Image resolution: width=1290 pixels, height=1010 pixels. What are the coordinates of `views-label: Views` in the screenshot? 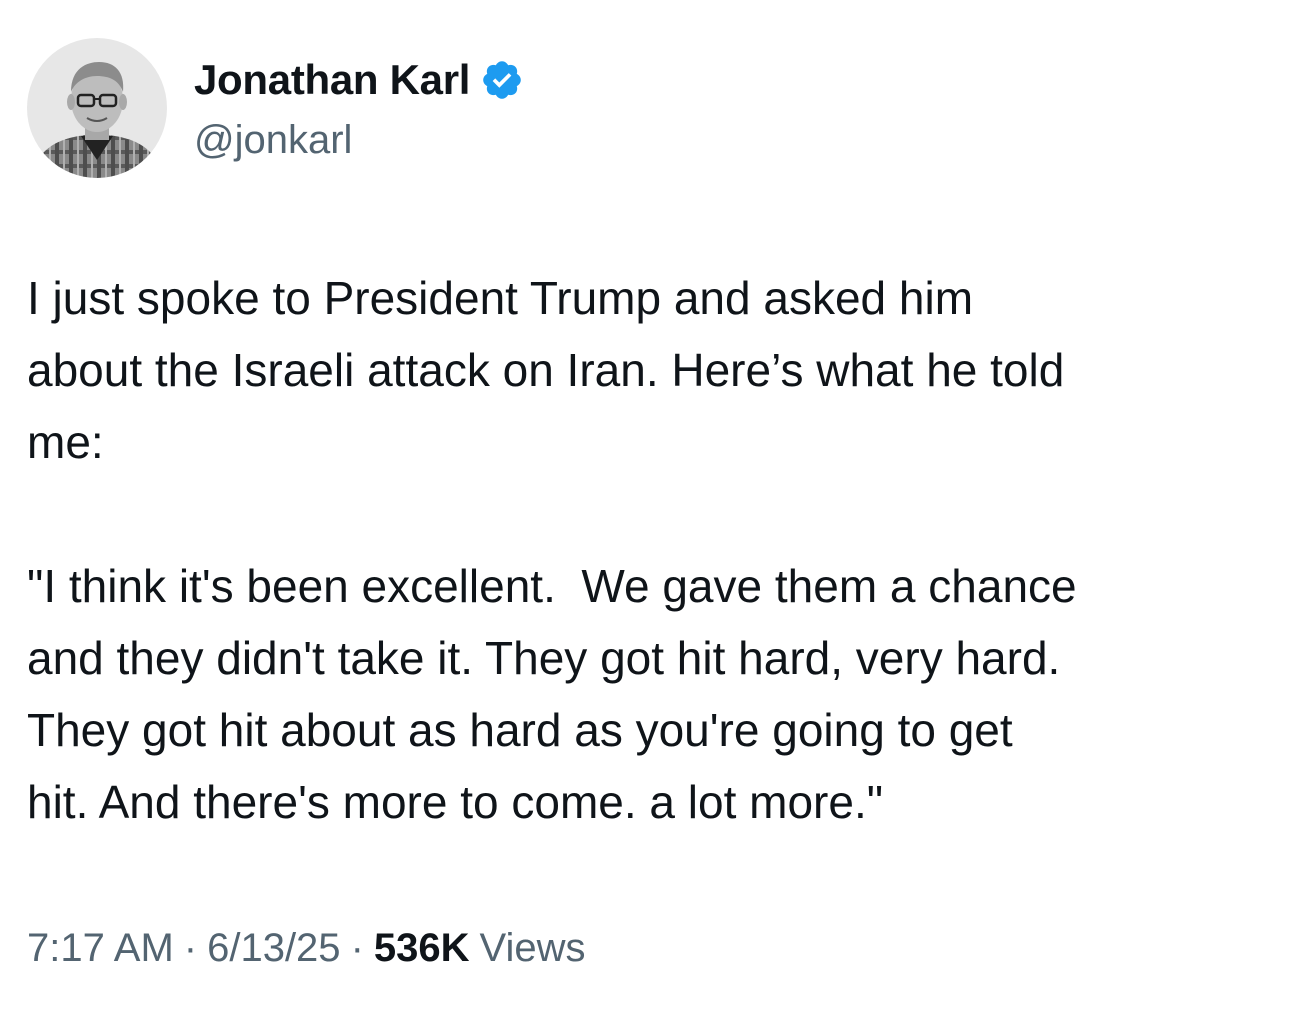 It's located at (532, 948).